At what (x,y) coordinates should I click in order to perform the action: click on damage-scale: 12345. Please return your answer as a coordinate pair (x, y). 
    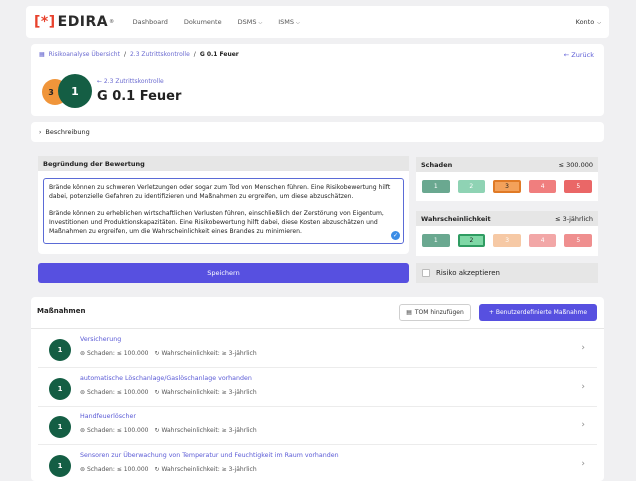
    Looking at the image, I should click on (507, 182).